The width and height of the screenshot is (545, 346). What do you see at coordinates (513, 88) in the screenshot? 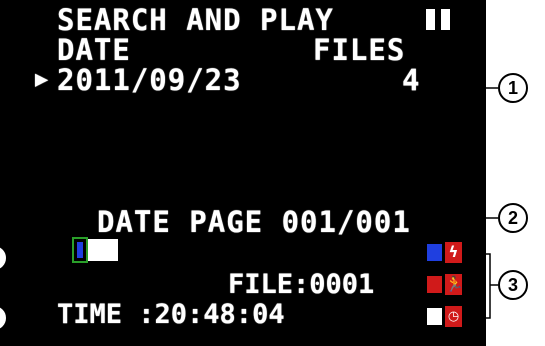
I see `callout-1: 1` at bounding box center [513, 88].